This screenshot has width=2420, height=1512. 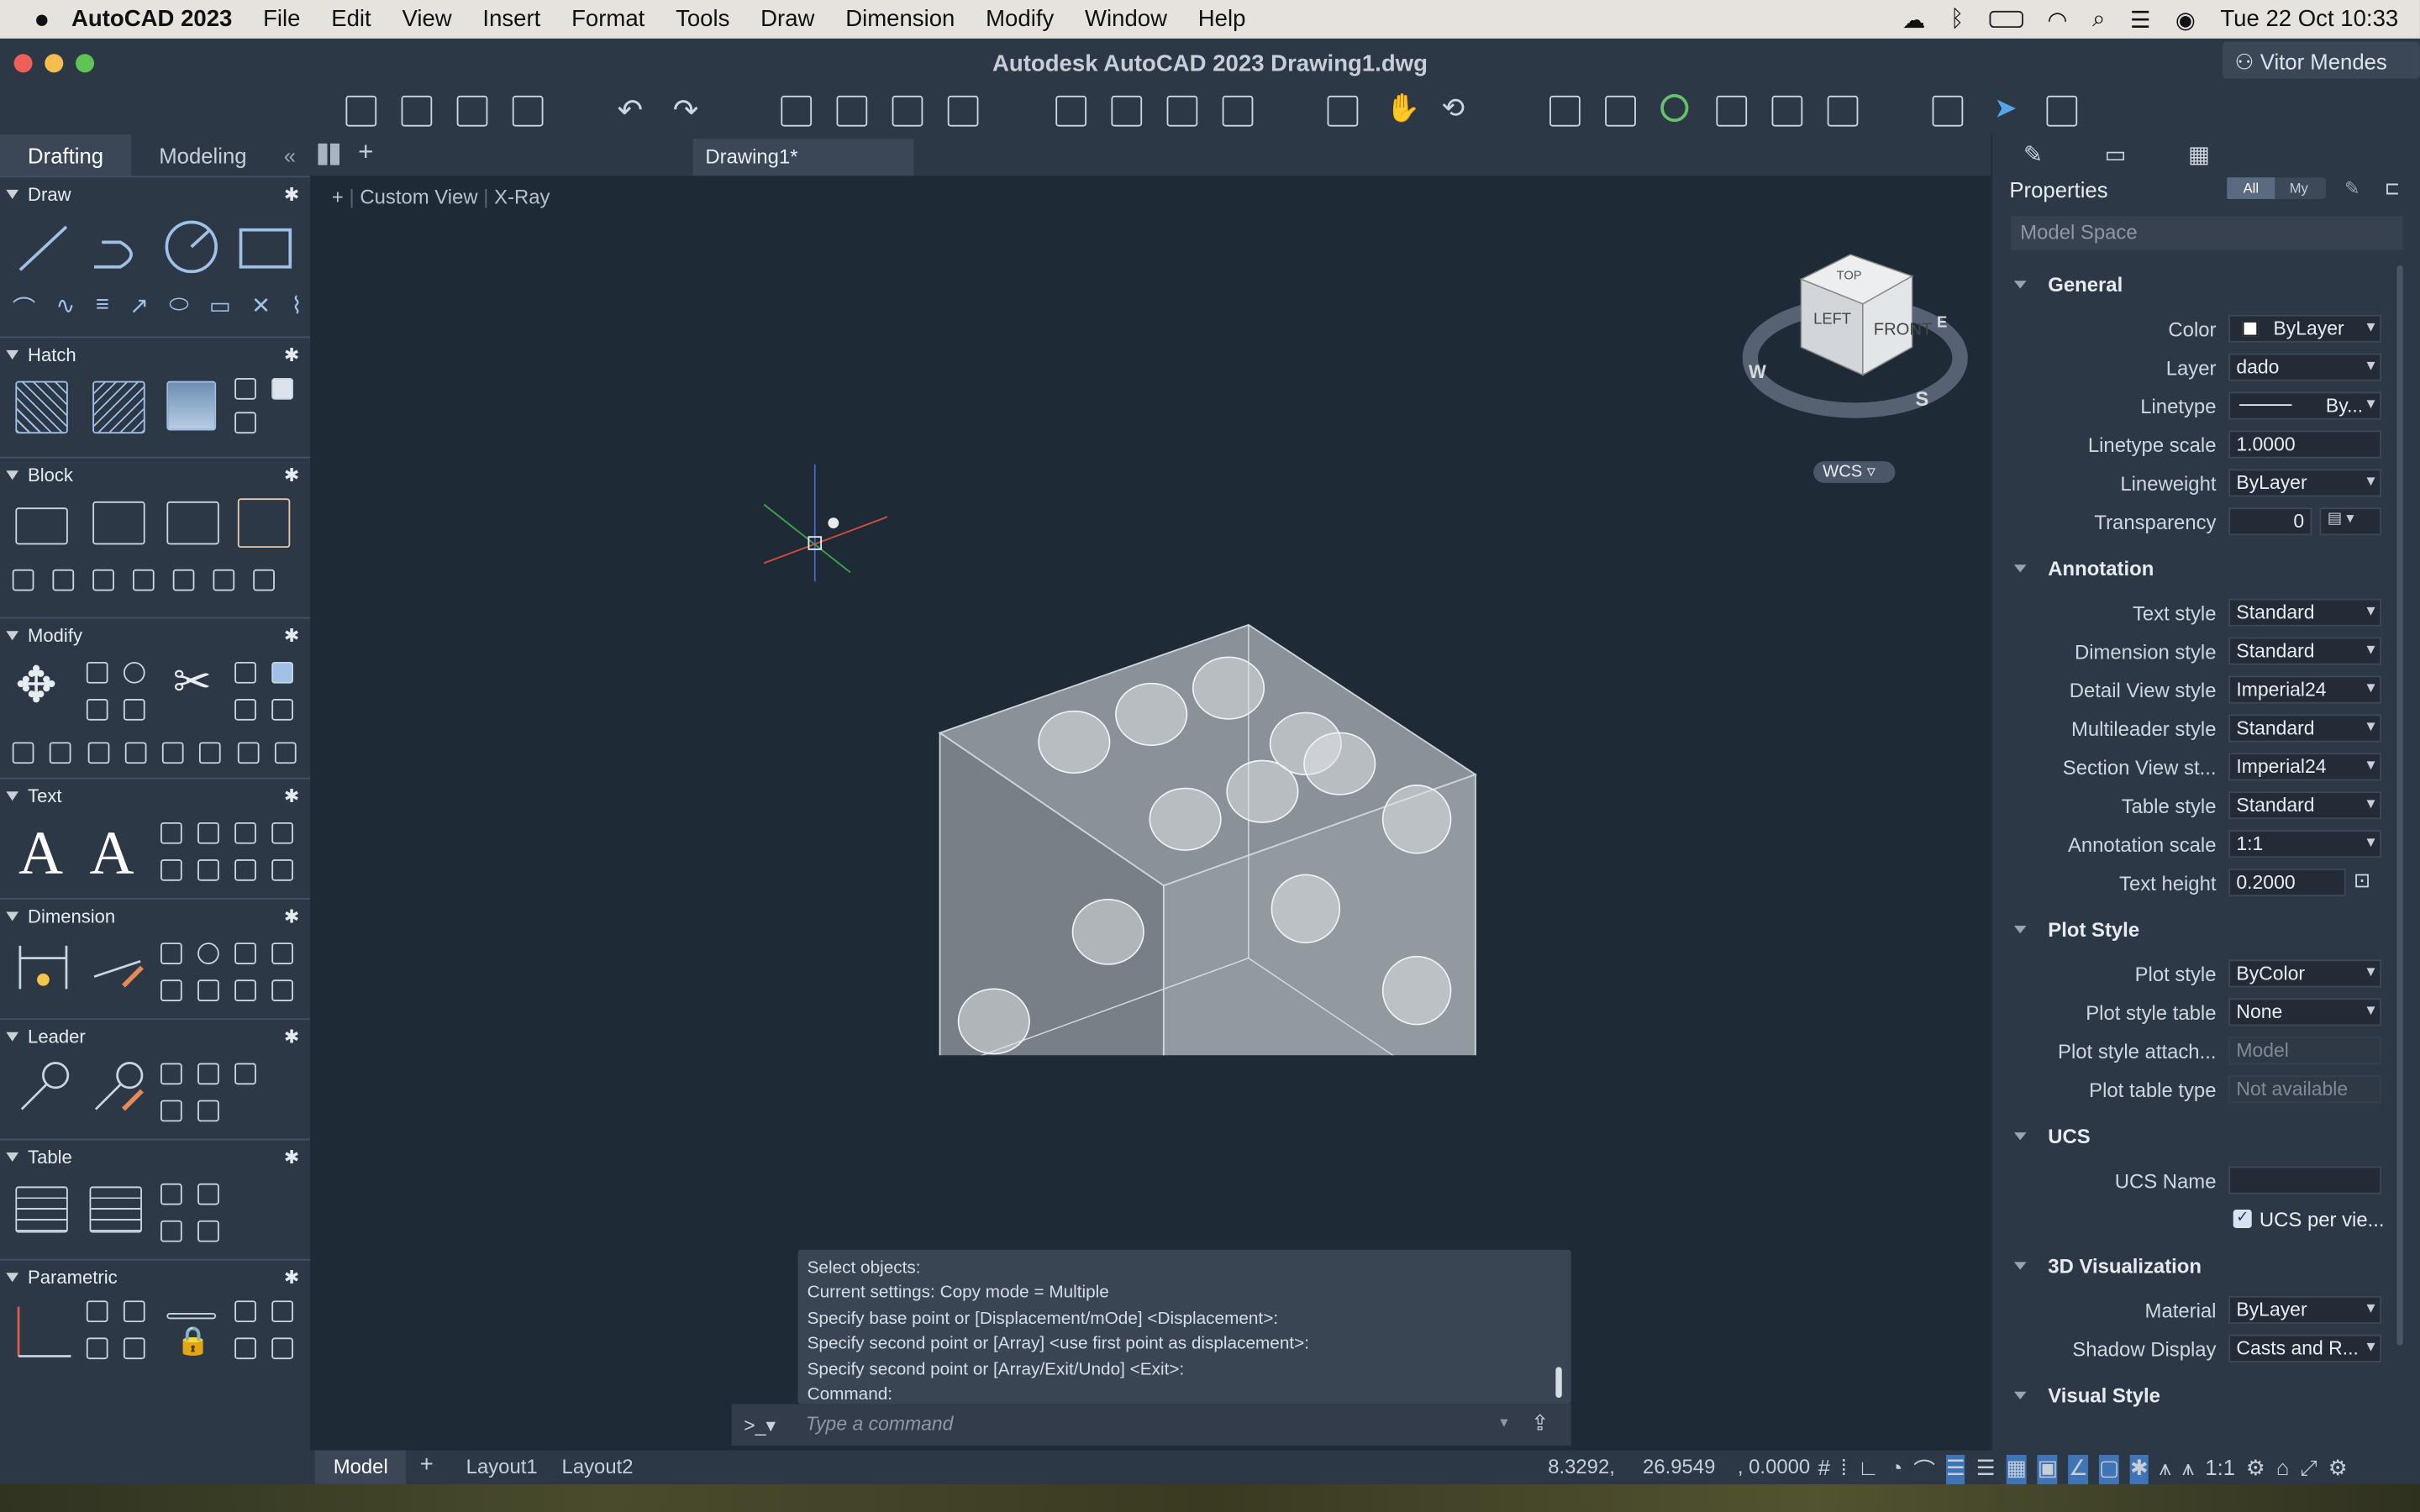 What do you see at coordinates (2017, 1470) in the screenshot?
I see `selection-cycling-icon: ▦` at bounding box center [2017, 1470].